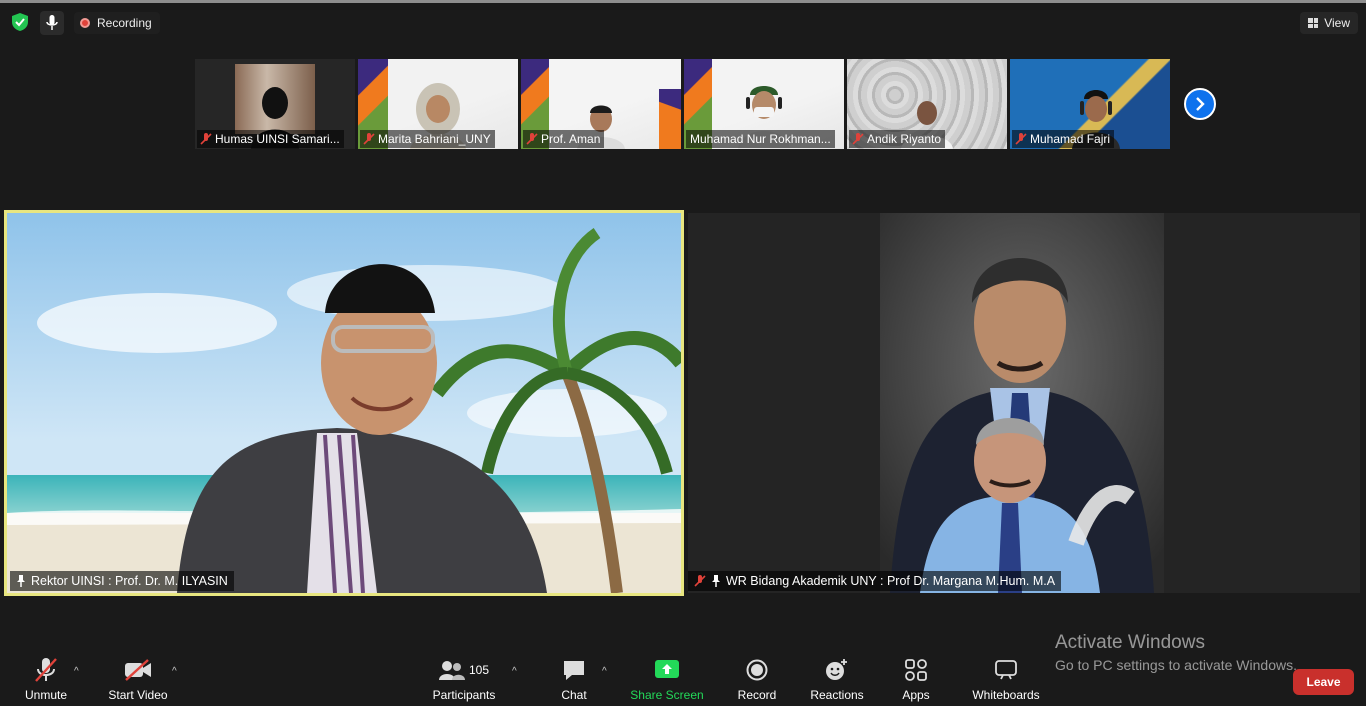 The image size is (1366, 706). I want to click on participant-video, so click(1022, 403).